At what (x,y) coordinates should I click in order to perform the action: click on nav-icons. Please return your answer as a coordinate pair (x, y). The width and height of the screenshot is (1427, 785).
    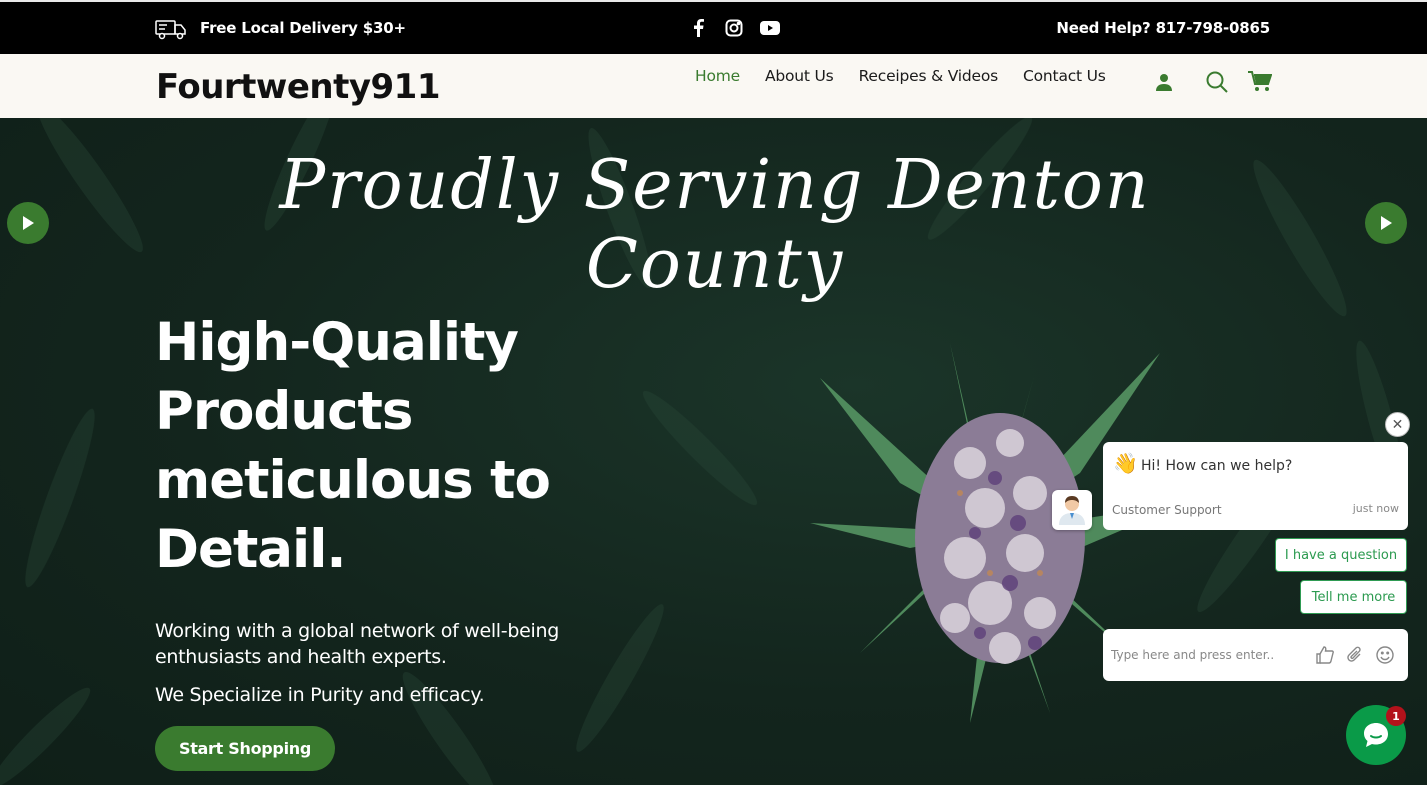
    Looking at the image, I should click on (1212, 82).